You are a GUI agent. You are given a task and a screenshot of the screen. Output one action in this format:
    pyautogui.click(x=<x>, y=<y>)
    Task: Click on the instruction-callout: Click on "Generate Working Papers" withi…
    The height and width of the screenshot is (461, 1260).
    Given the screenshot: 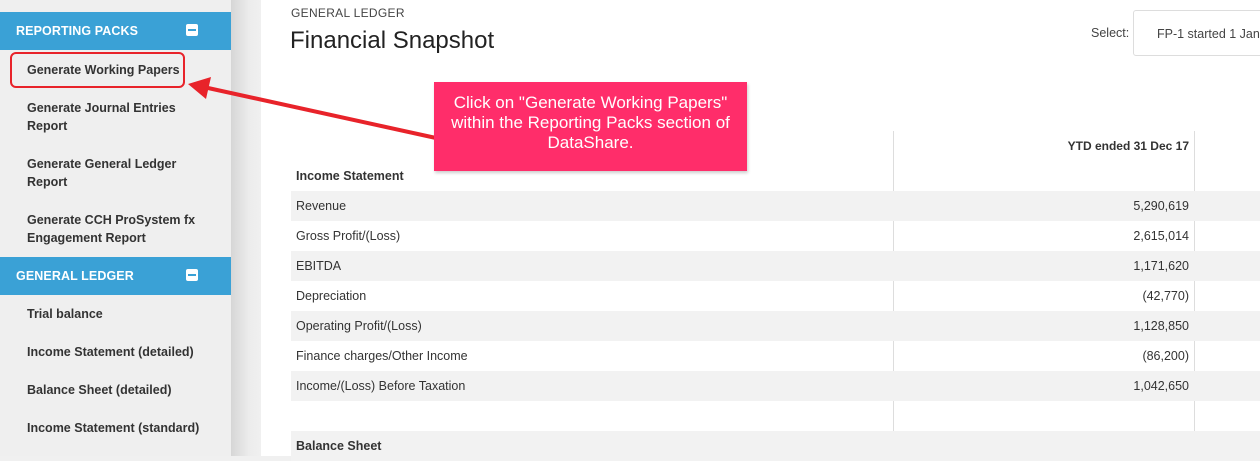 What is the action you would take?
    pyautogui.click(x=590, y=126)
    